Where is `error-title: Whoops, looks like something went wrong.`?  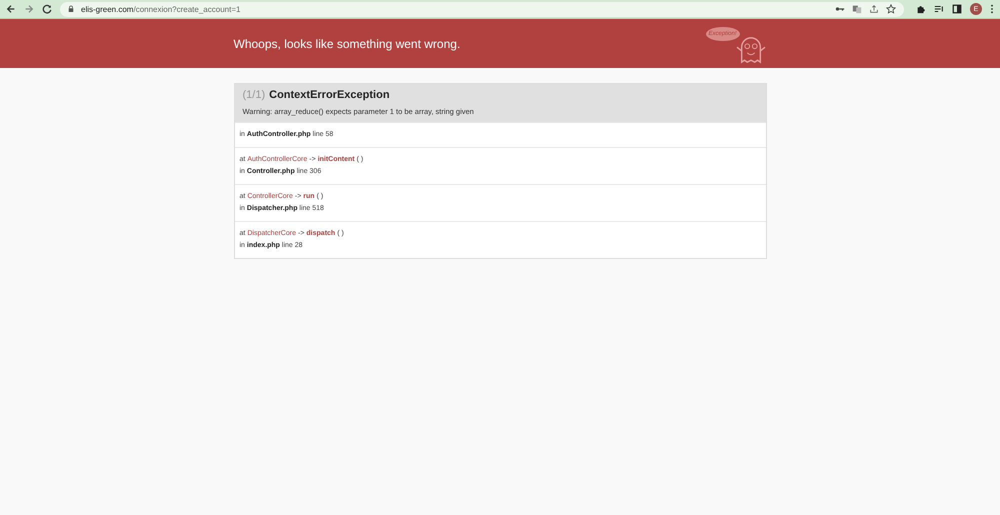
error-title: Whoops, looks like something went wrong. is located at coordinates (347, 43).